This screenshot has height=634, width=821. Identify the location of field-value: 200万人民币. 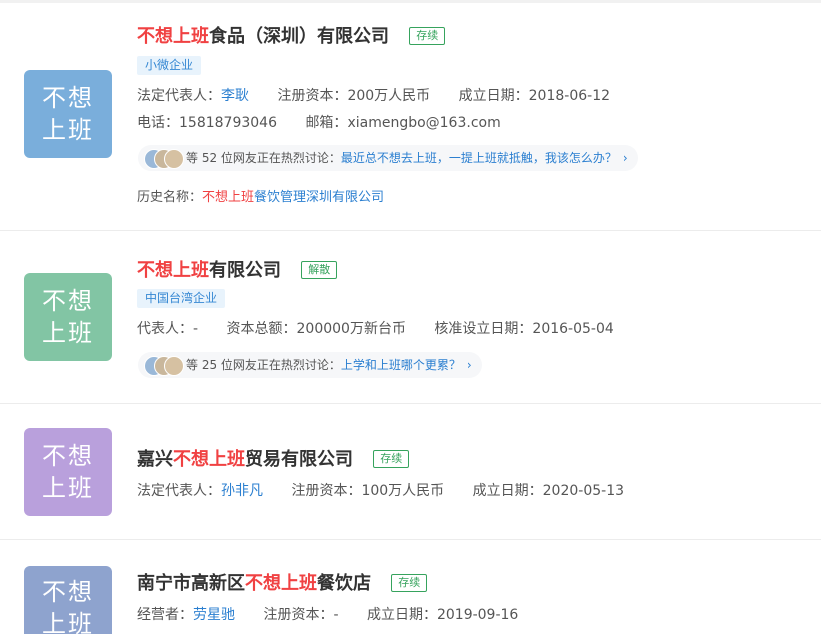
(389, 96).